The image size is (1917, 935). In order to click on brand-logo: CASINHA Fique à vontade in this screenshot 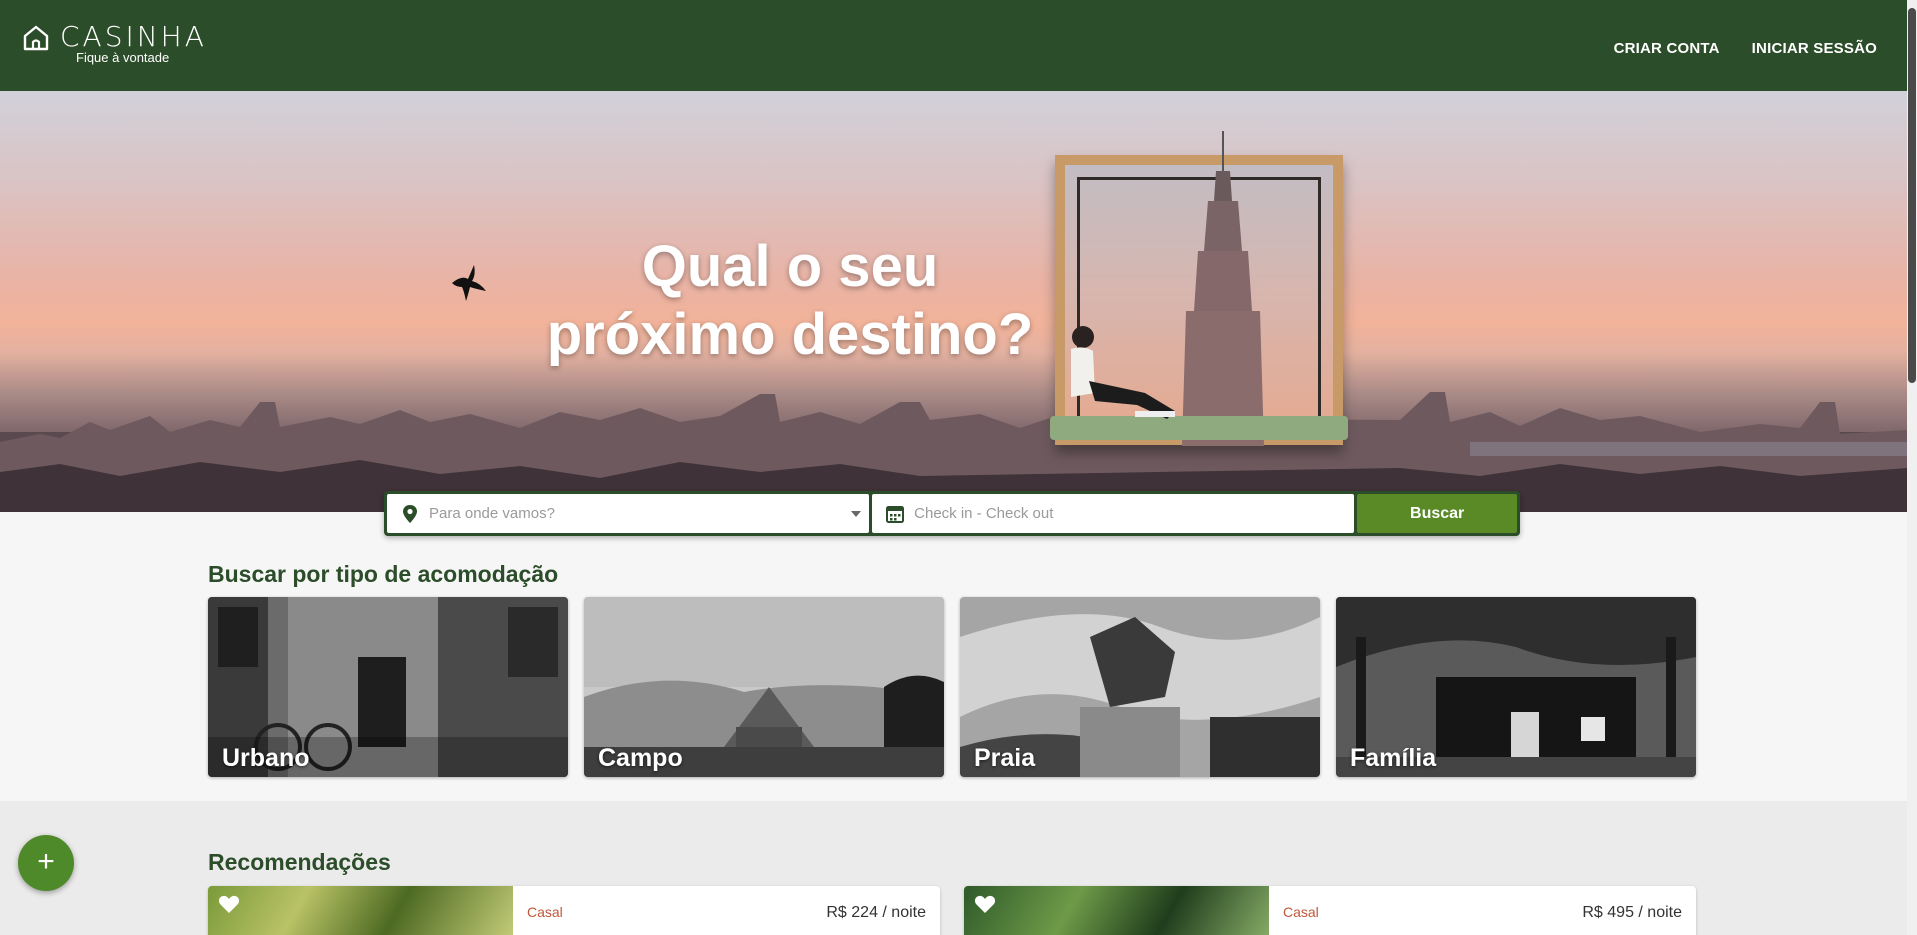, I will do `click(114, 43)`.